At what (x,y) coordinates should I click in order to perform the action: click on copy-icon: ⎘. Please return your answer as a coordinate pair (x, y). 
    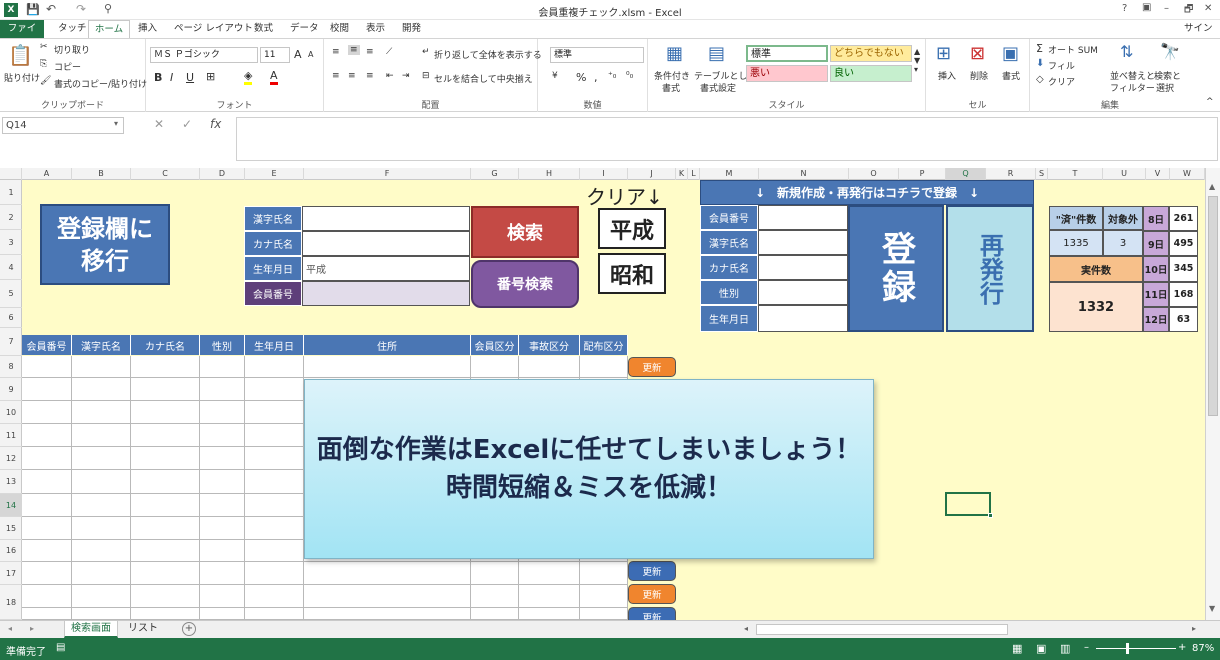
    Looking at the image, I should click on (43, 64).